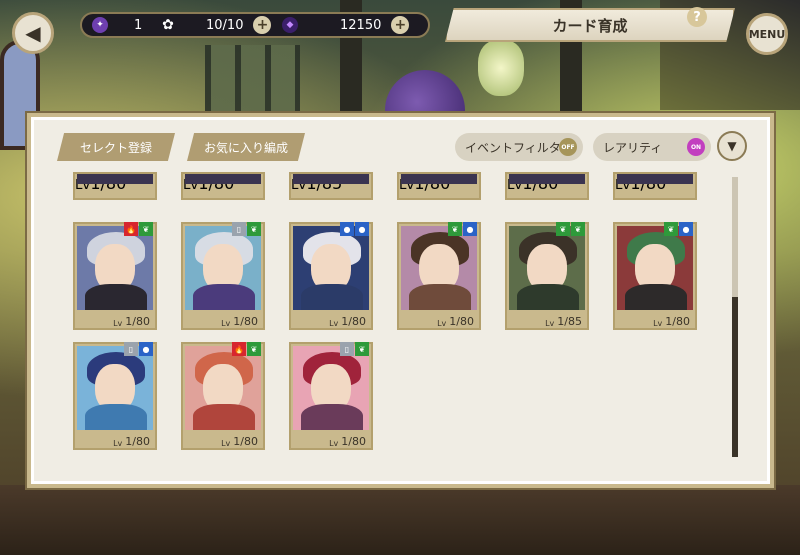  I want to click on rarity-filter-label: レアリティ, so click(633, 147).